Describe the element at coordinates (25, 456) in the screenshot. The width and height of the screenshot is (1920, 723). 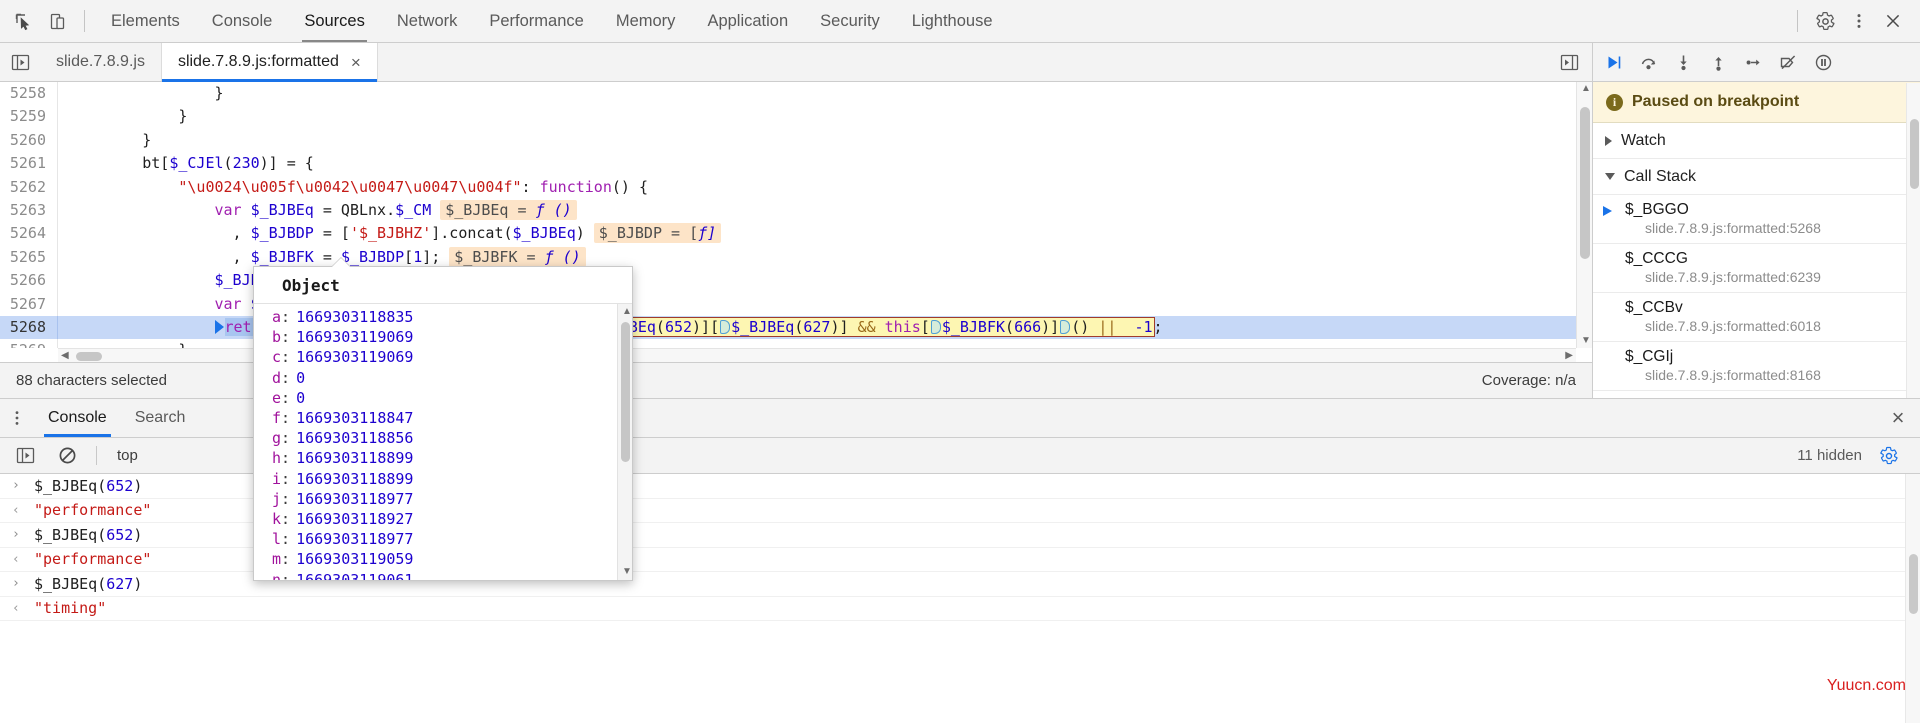
I see `console-sidebar-icon` at that location.